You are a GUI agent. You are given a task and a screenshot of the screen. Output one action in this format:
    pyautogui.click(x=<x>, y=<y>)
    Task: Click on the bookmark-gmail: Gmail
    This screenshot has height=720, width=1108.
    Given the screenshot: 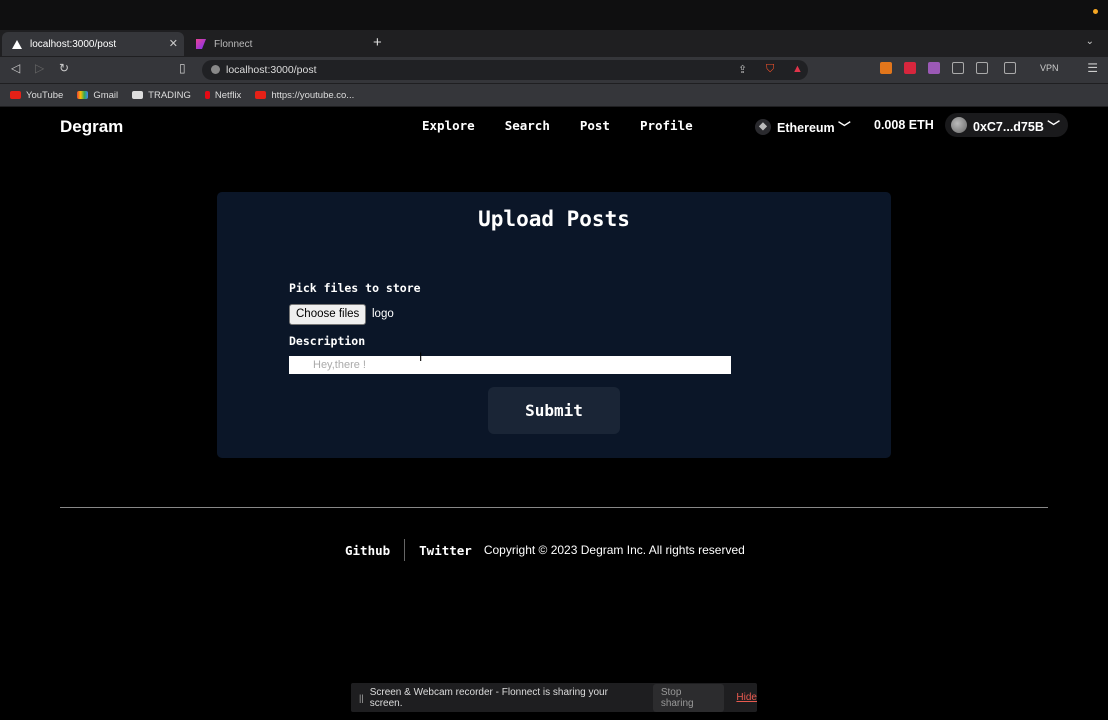 What is the action you would take?
    pyautogui.click(x=97, y=95)
    